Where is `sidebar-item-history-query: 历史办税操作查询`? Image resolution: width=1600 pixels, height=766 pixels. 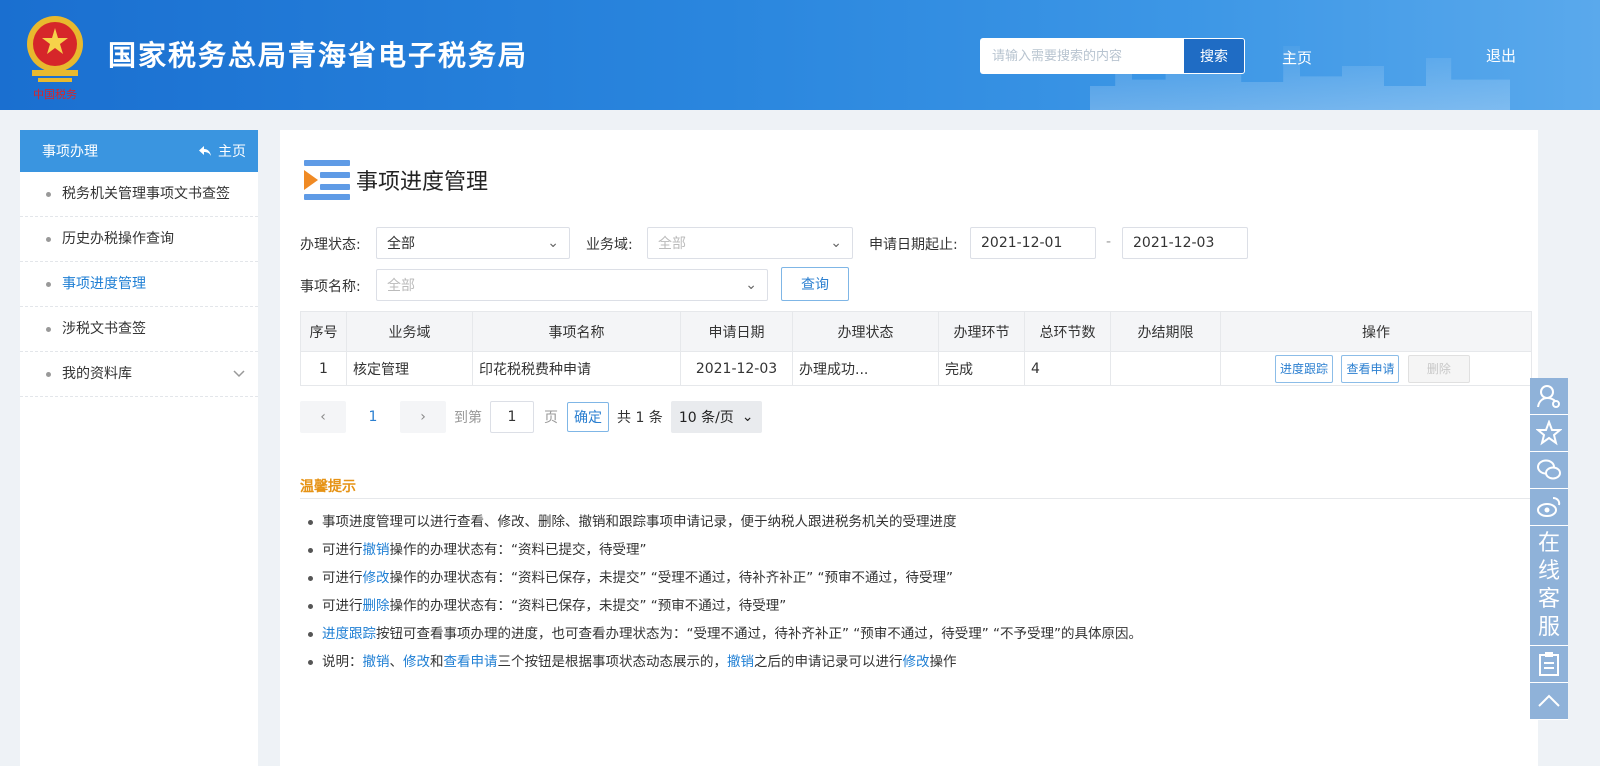
sidebar-item-history-query: 历史办税操作查询 is located at coordinates (139, 239).